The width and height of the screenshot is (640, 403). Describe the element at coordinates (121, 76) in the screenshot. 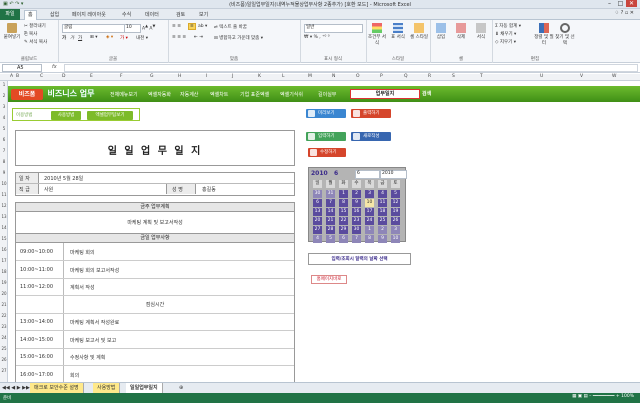

I see `column-header: F` at that location.